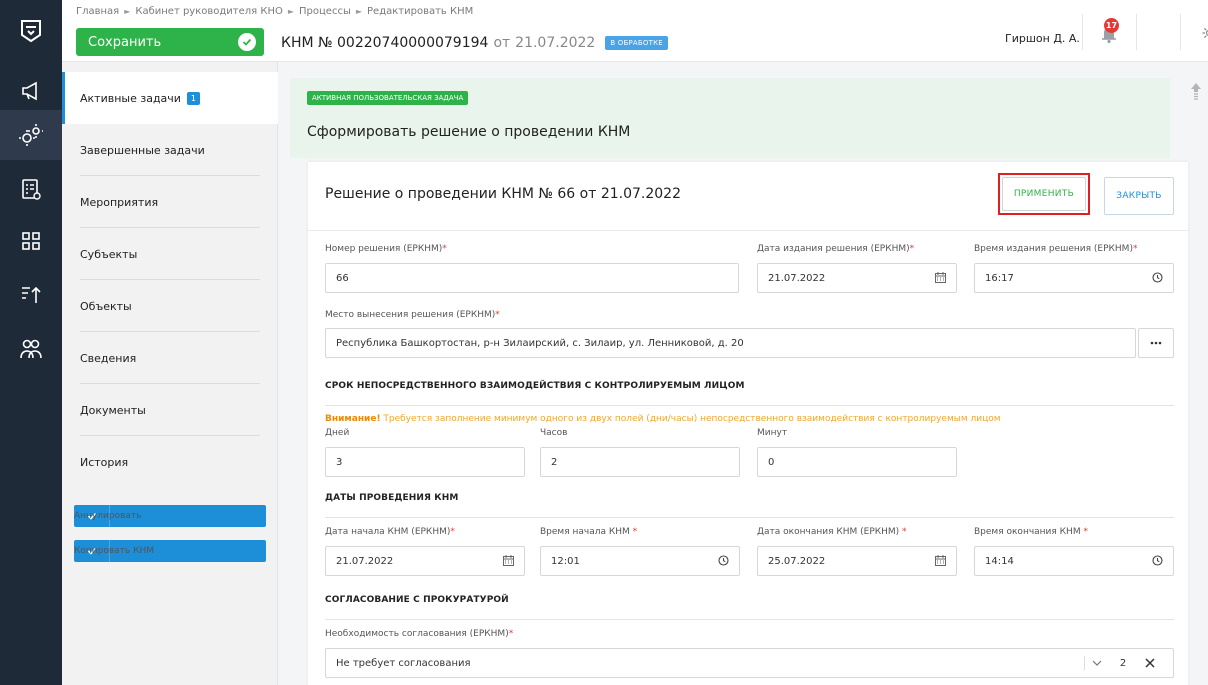 The width and height of the screenshot is (1208, 685). What do you see at coordinates (857, 462) in the screenshot?
I see `minutes-input: 0` at bounding box center [857, 462].